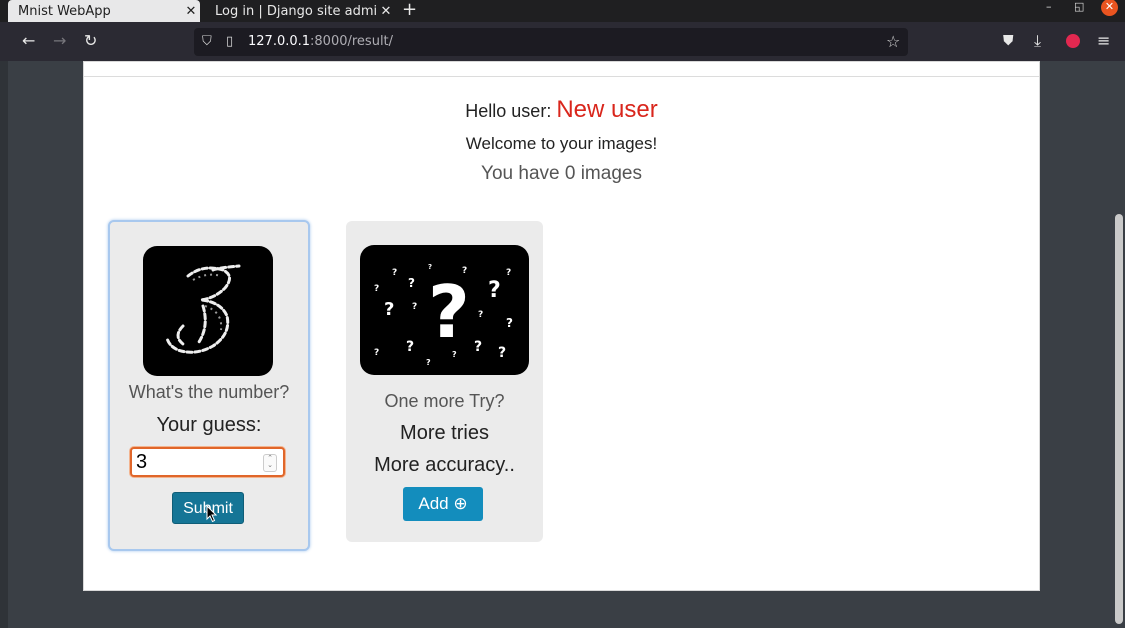 The width and height of the screenshot is (1125, 628). Describe the element at coordinates (561, 173) in the screenshot. I see `image-count: You have 0 images` at that location.